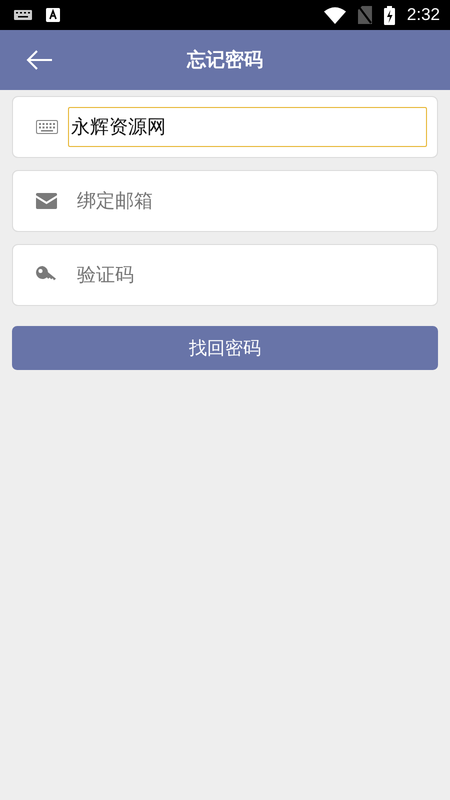 This screenshot has height=800, width=450. I want to click on battery-charging-icon, so click(389, 15).